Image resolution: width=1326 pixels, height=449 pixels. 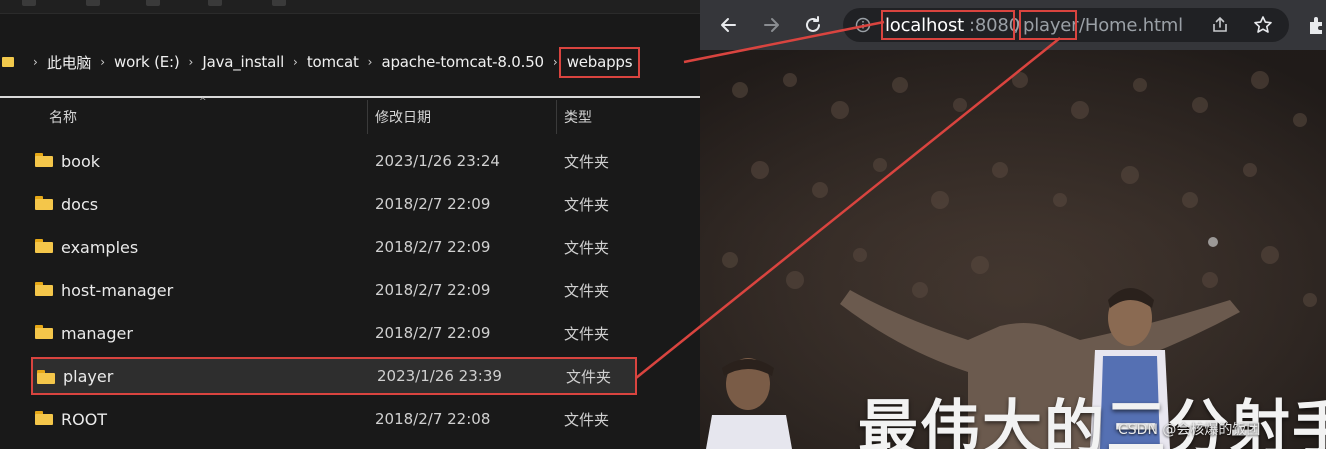 I want to click on forward-button, so click(x=771, y=25).